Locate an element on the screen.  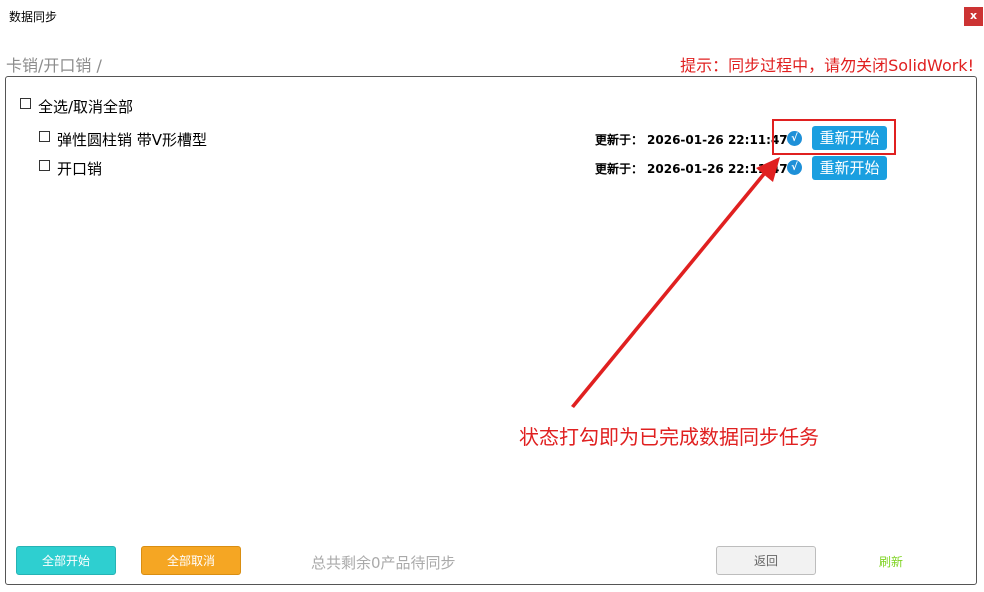
cancel-all-button: 全部取消 is located at coordinates (191, 560).